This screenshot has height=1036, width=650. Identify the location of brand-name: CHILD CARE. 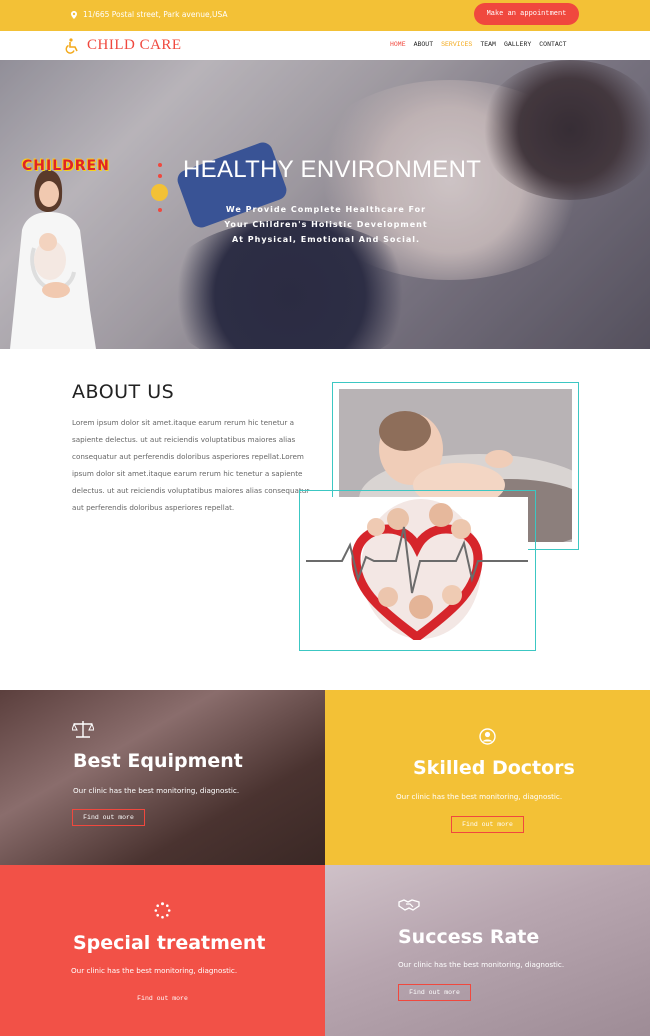
(134, 45).